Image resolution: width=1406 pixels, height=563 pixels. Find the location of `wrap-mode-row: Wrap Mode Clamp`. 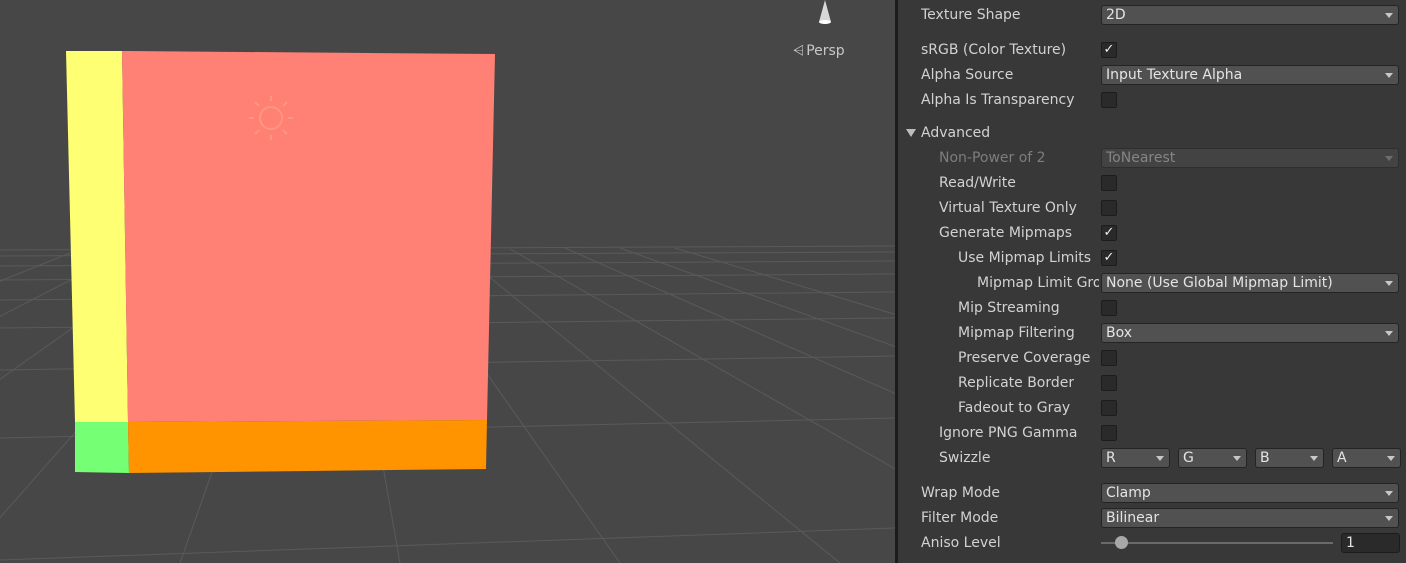

wrap-mode-row: Wrap Mode Clamp is located at coordinates (1152, 493).